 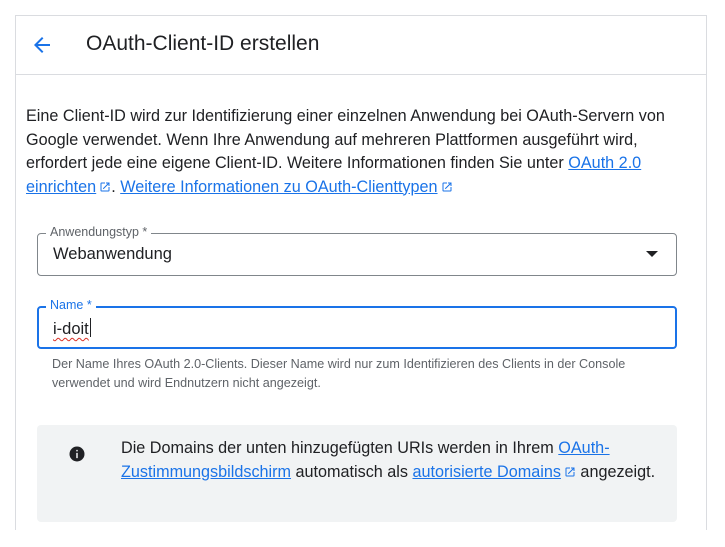 I want to click on intro-text-part-2: ., so click(x=116, y=186).